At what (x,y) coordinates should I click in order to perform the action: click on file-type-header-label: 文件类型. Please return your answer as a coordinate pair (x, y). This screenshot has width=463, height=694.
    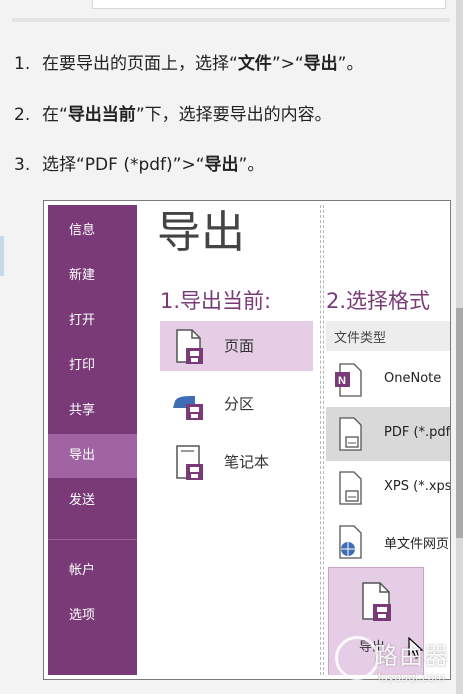
    Looking at the image, I should click on (360, 338).